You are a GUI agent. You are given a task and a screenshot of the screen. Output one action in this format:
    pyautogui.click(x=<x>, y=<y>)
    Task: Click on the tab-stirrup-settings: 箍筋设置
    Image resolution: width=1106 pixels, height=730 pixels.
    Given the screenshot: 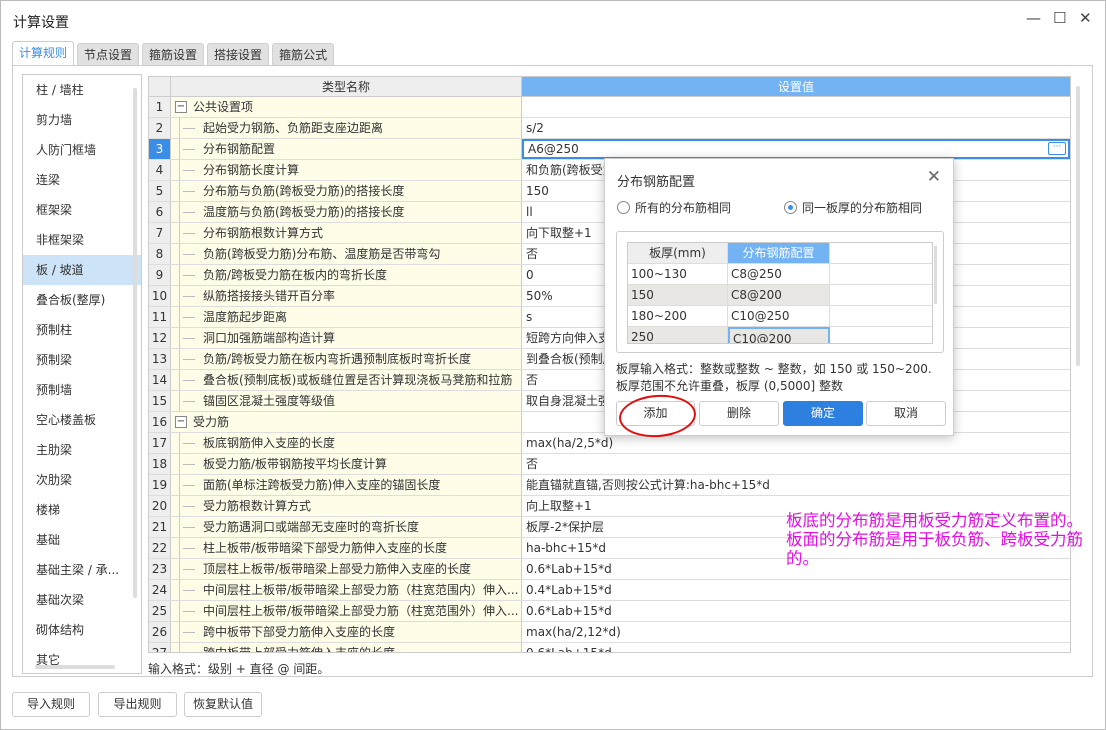 What is the action you would take?
    pyautogui.click(x=173, y=54)
    